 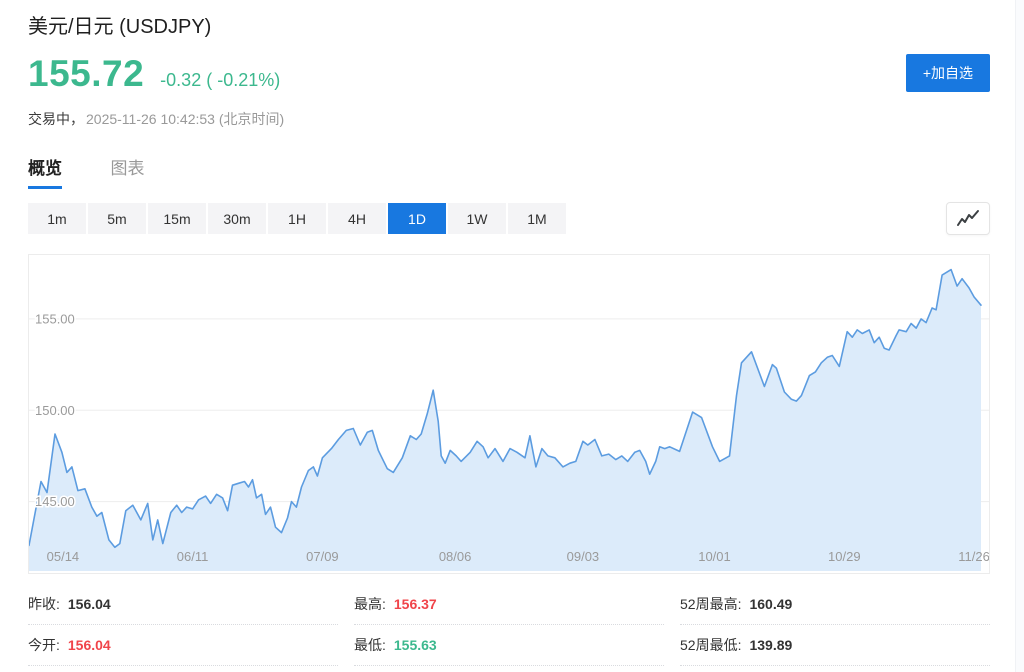 What do you see at coordinates (537, 218) in the screenshot?
I see `timeframe-1m-month: 1M` at bounding box center [537, 218].